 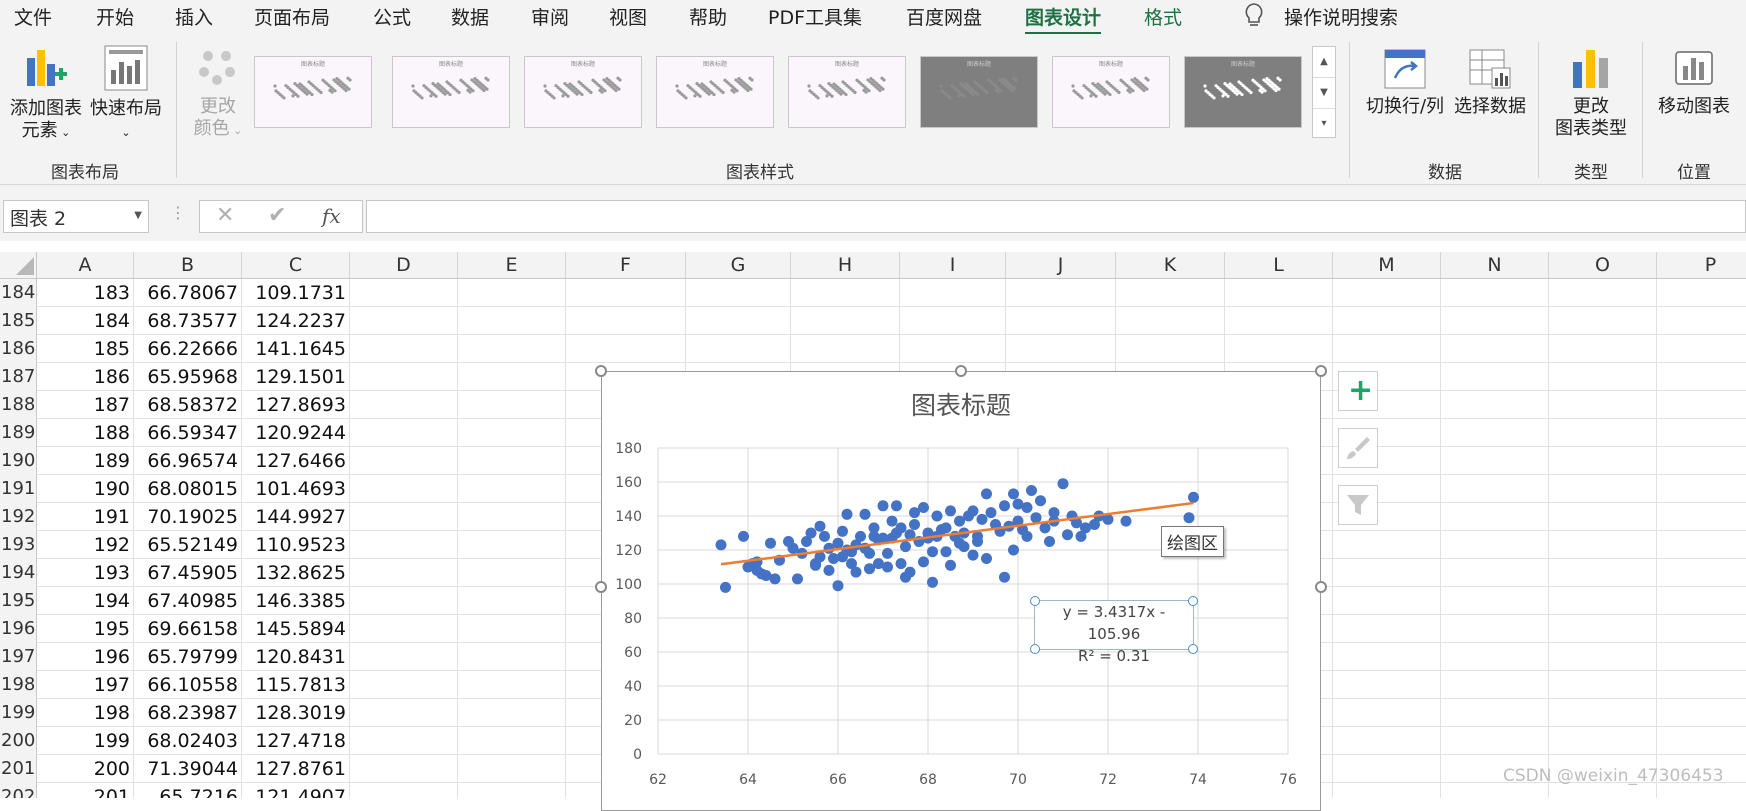 What do you see at coordinates (188, 293) in the screenshot?
I see `cell-b: 66.78067` at bounding box center [188, 293].